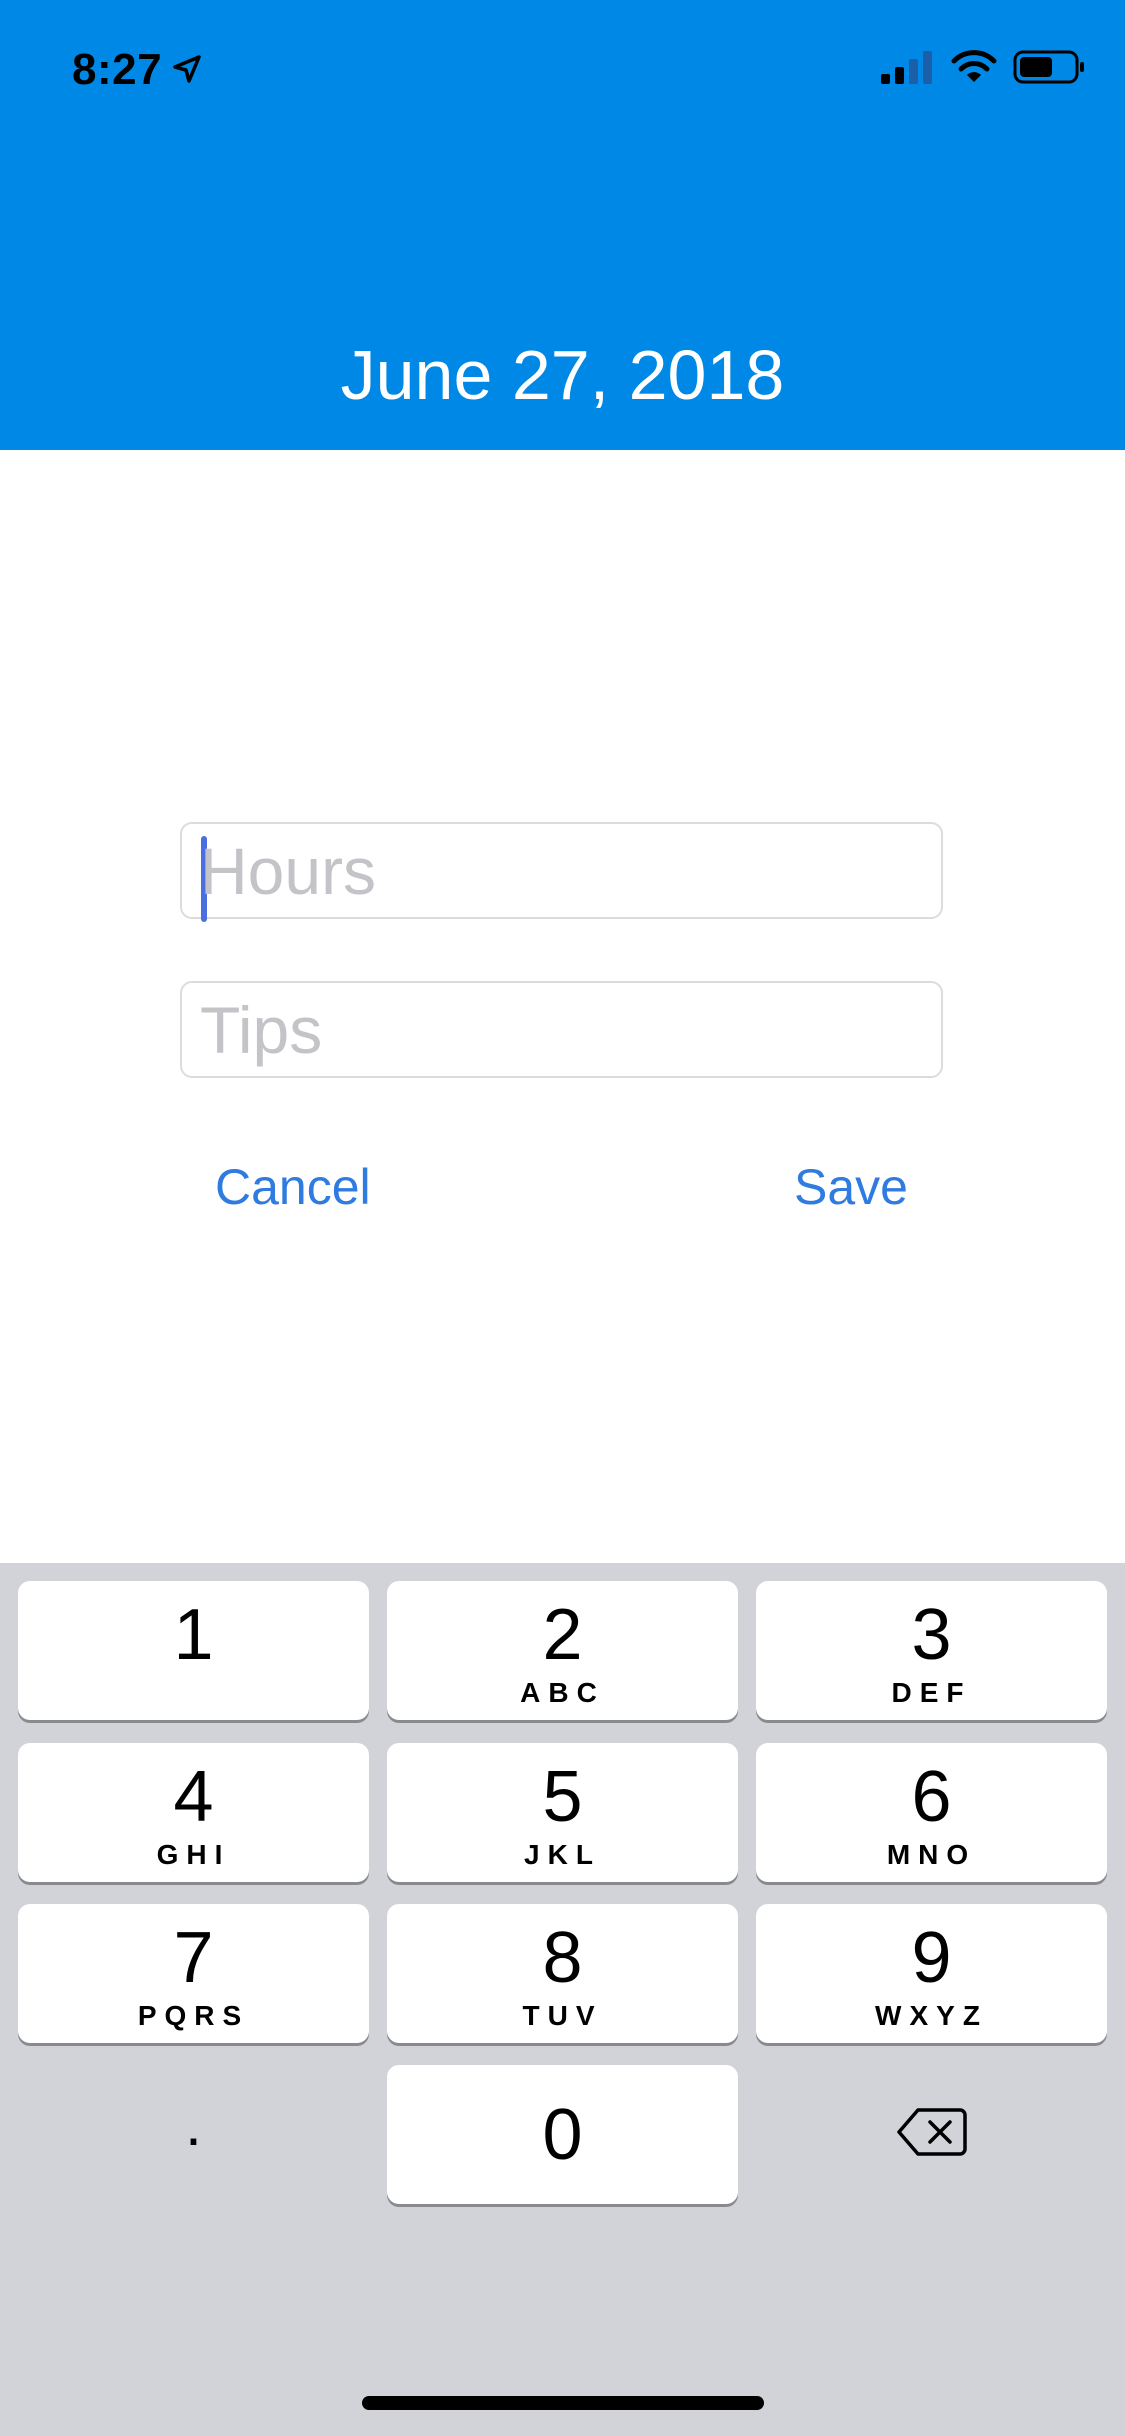  What do you see at coordinates (931, 1635) in the screenshot?
I see `key-number: 3` at bounding box center [931, 1635].